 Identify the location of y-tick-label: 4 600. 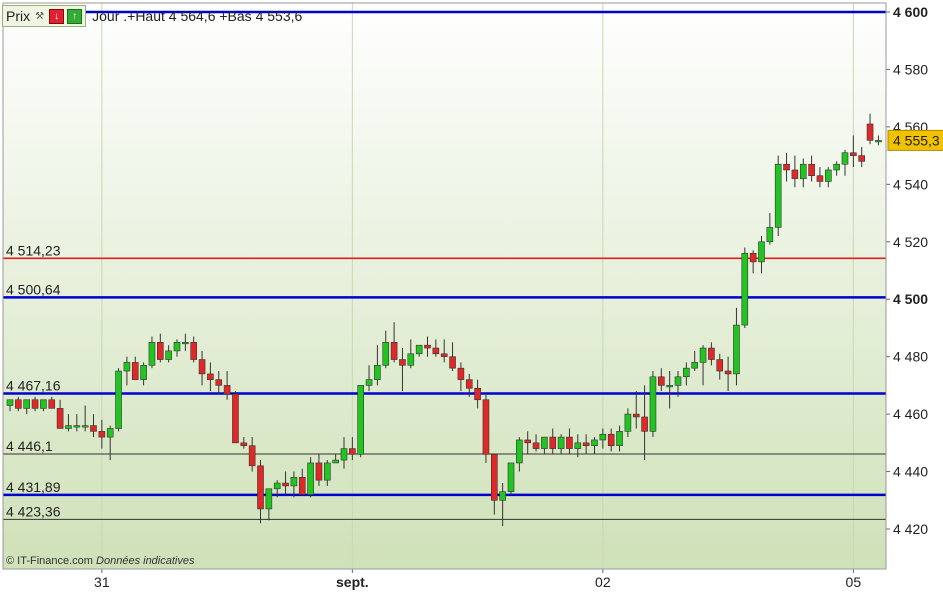
(910, 12).